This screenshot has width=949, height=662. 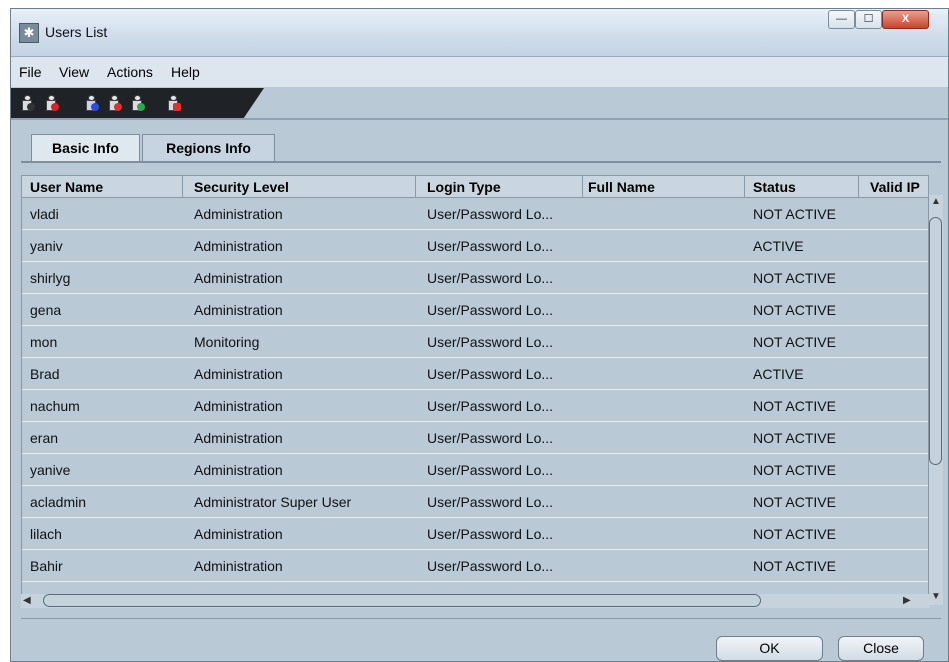 What do you see at coordinates (479, 72) in the screenshot?
I see `menu-bar: File View Actions Help` at bounding box center [479, 72].